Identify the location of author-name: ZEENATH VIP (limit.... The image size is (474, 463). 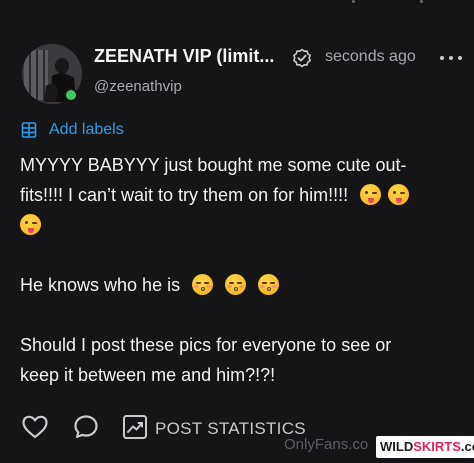
(184, 56).